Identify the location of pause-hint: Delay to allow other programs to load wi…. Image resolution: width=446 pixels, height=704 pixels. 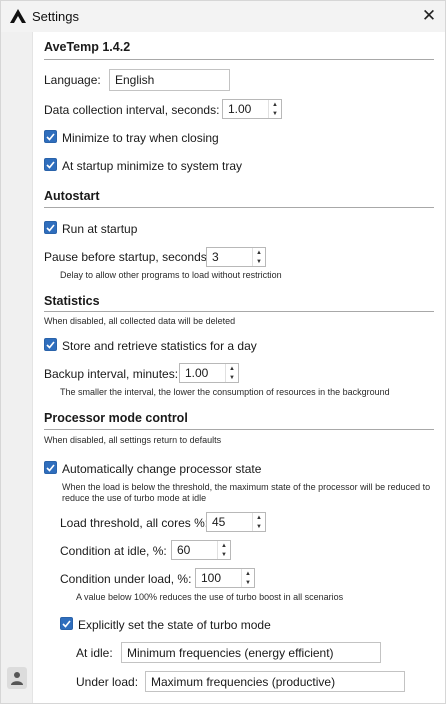
(171, 275).